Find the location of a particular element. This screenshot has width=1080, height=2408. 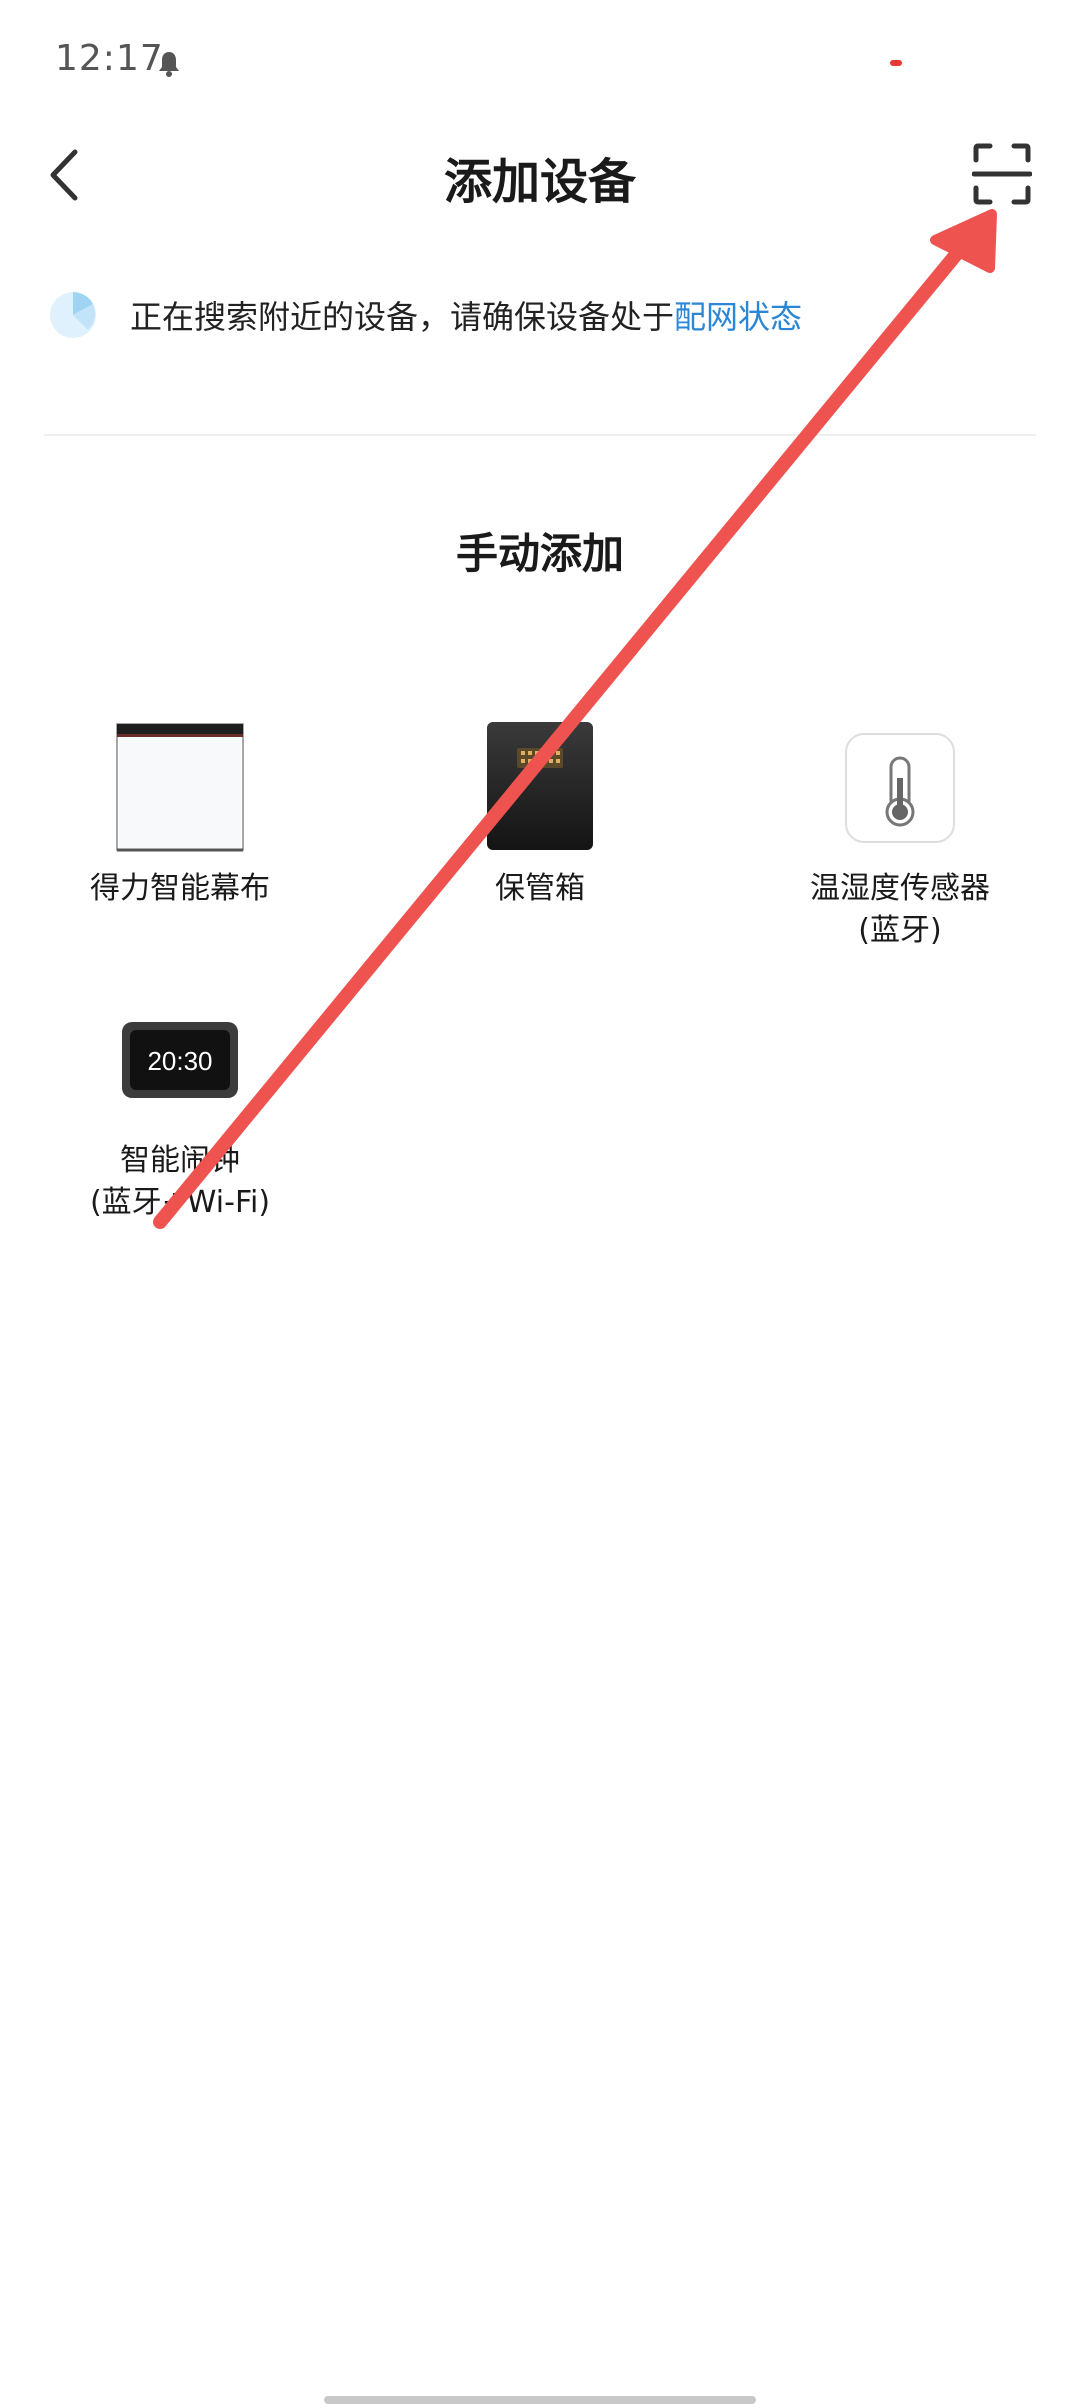

search-status-message: 正在搜索附近的设备，请确保设备处于 is located at coordinates (402, 317).